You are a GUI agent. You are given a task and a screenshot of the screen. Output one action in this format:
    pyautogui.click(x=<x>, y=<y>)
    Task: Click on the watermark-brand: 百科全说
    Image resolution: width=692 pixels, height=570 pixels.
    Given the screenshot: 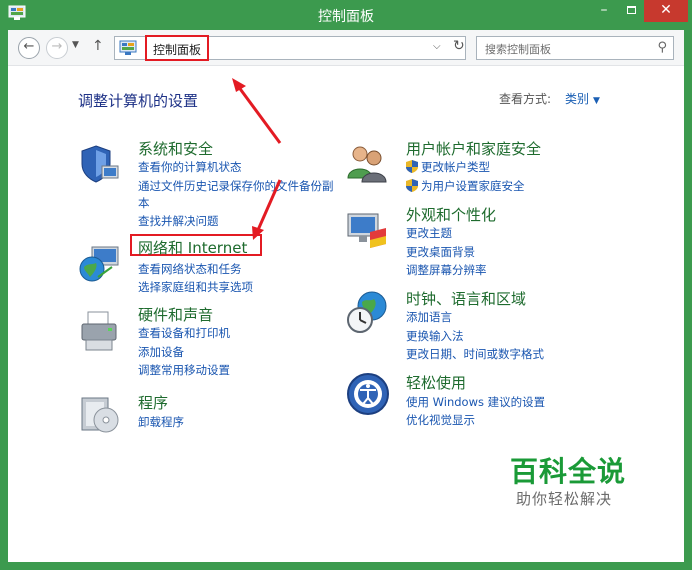 What is the action you would take?
    pyautogui.click(x=568, y=471)
    